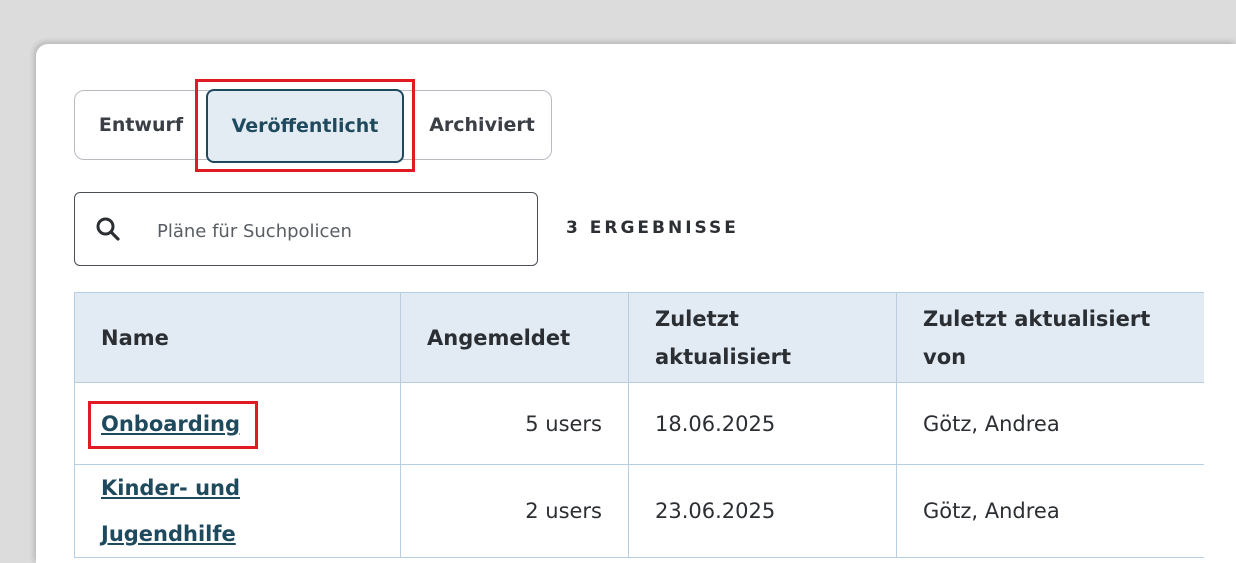 This screenshot has width=1236, height=563. Describe the element at coordinates (762, 423) in the screenshot. I see `cell-date: 18.06.2025` at that location.